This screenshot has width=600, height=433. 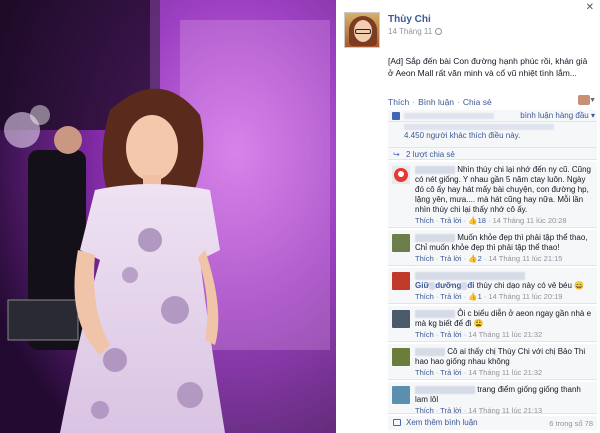 I want to click on commenter-name-blur, so click(x=470, y=275).